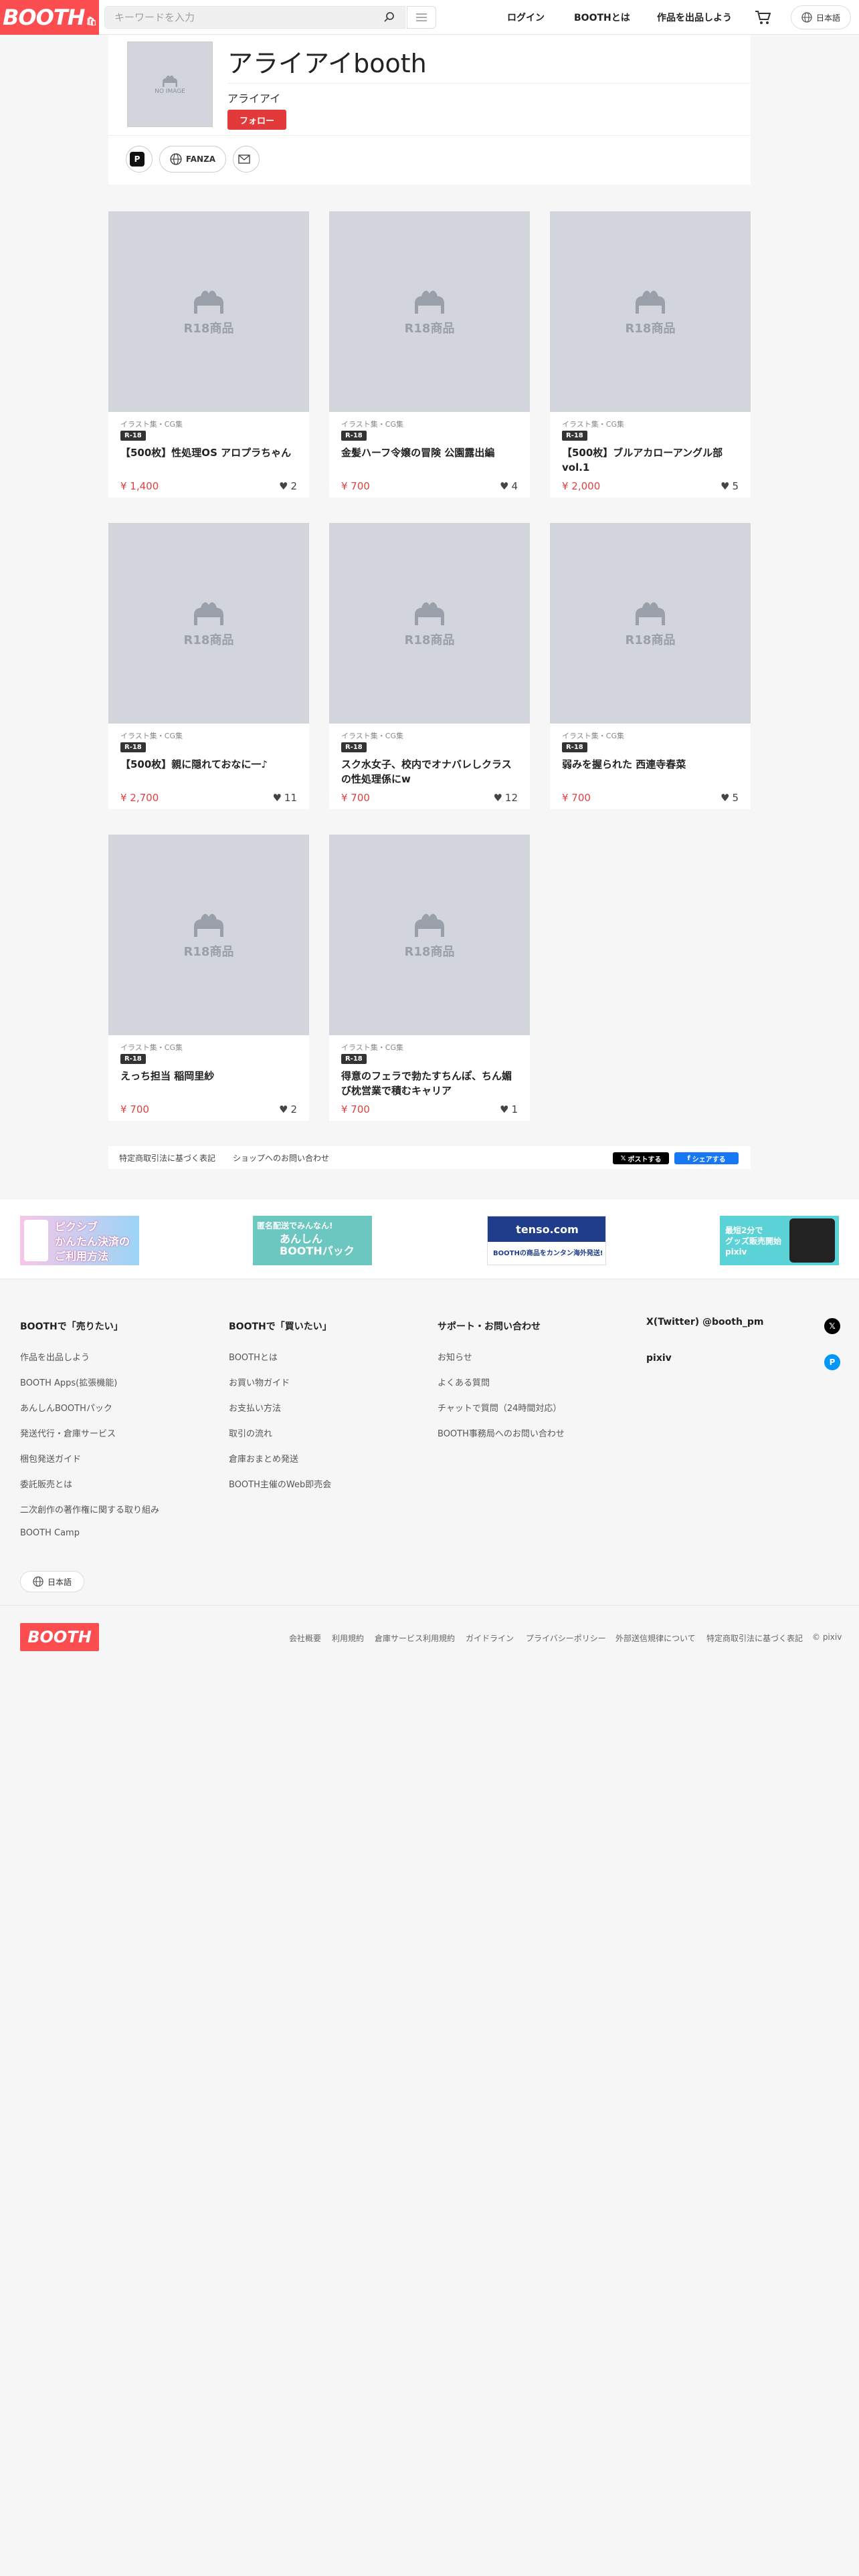 This screenshot has height=2576, width=859. What do you see at coordinates (52, 1581) in the screenshot?
I see `footer-language-button: 日本語` at bounding box center [52, 1581].